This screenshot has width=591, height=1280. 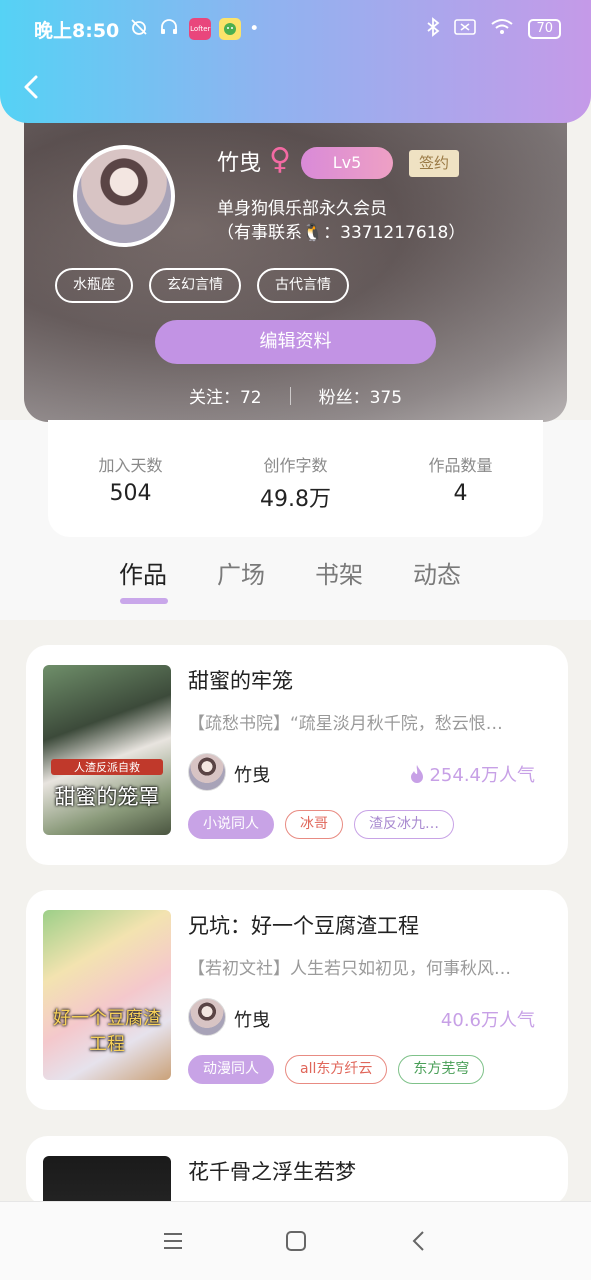 What do you see at coordinates (341, 233) in the screenshot?
I see `bio-line-2: （有事联系🐧：3371217618）` at bounding box center [341, 233].